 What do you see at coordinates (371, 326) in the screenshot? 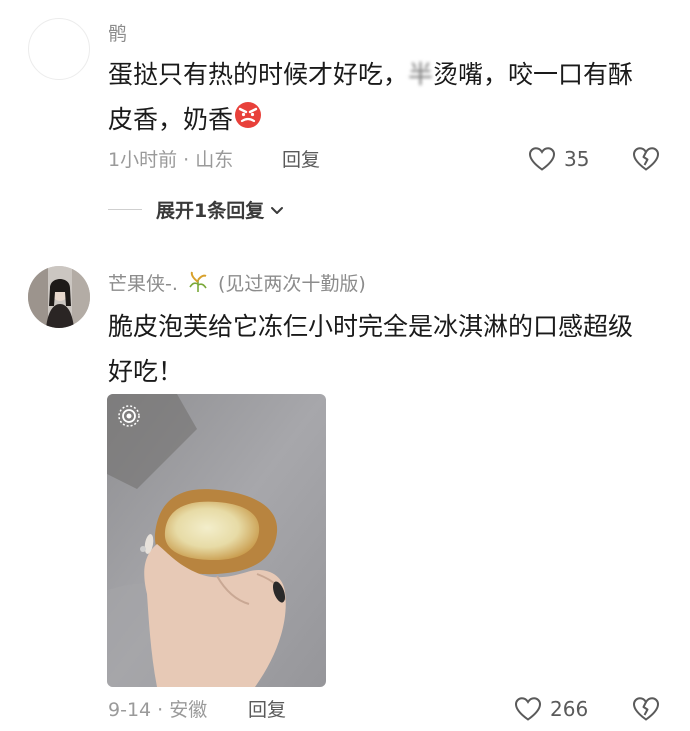
I see `comment-text-line1: 脆皮泡芙给它冻仨小时完全是冰淇淋的口感超级` at bounding box center [371, 326].